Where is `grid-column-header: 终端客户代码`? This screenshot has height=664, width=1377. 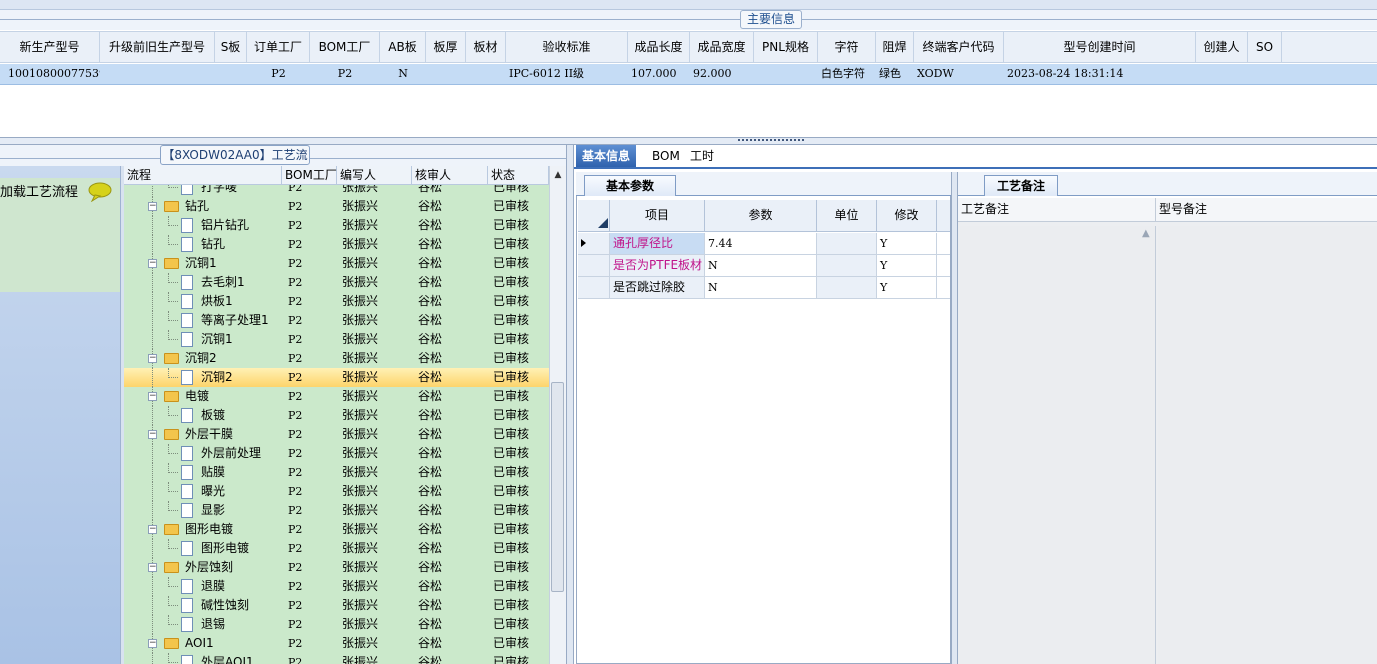
grid-column-header: 终端客户代码 is located at coordinates (959, 47).